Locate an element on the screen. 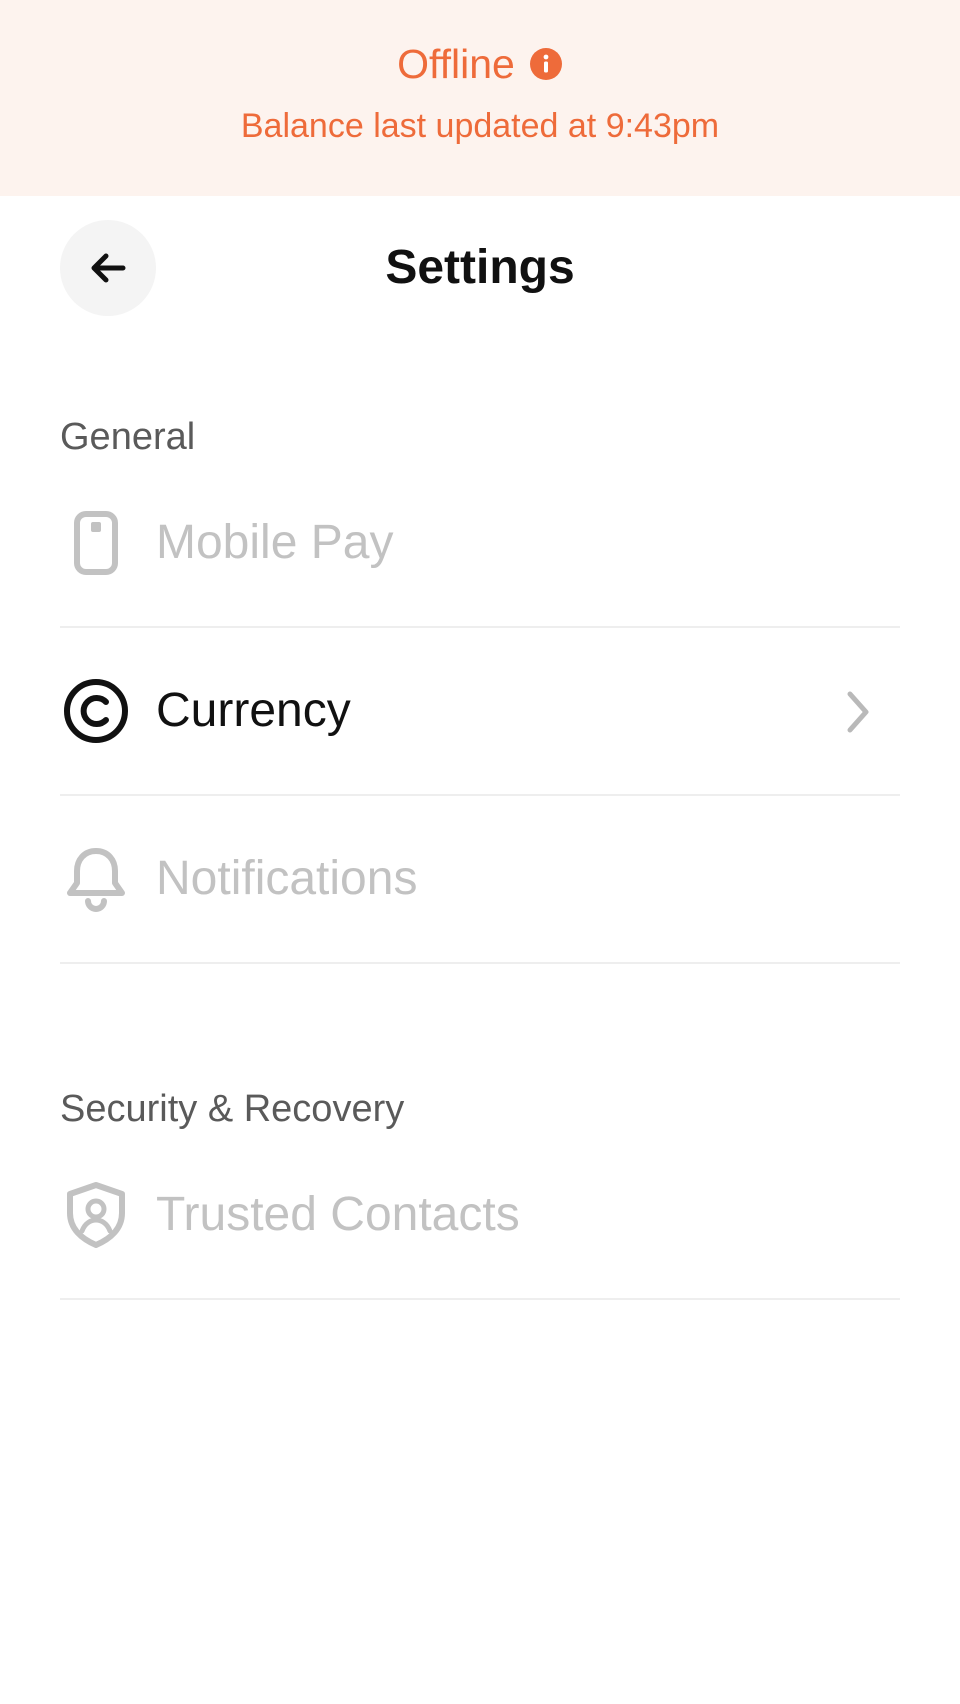 Image resolution: width=960 pixels, height=1704 pixels. offline-status-row: Offline is located at coordinates (480, 64).